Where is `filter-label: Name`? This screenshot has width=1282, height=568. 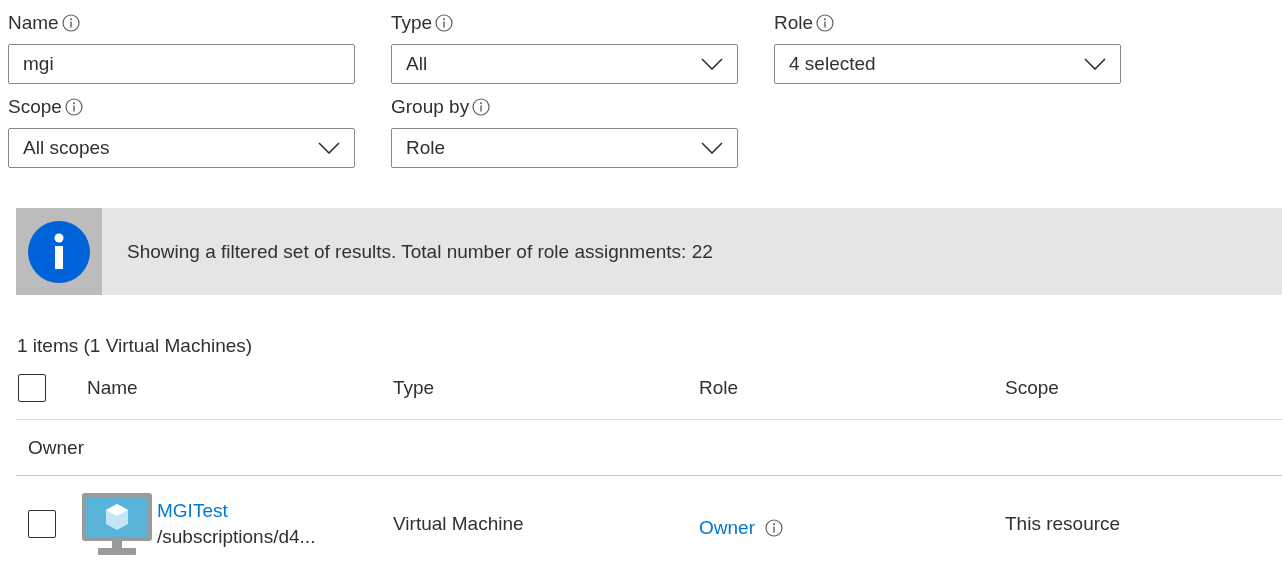
filter-label: Name is located at coordinates (33, 23).